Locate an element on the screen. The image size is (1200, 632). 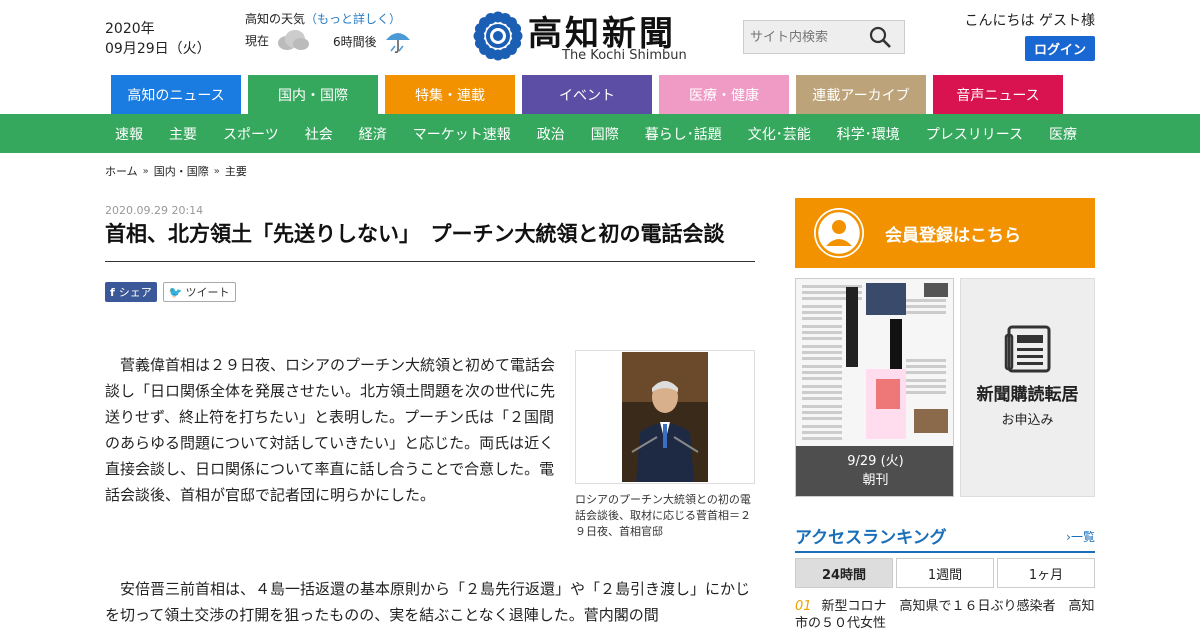
subnav-item: 政治 is located at coordinates (551, 134).